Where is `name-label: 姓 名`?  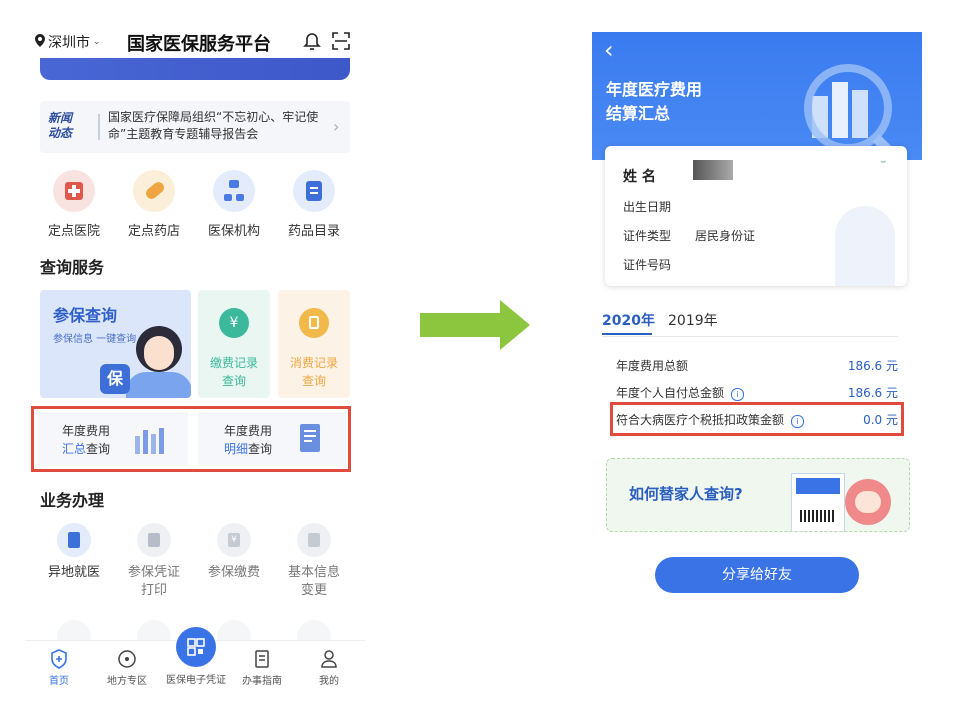
name-label: 姓 名 is located at coordinates (639, 177).